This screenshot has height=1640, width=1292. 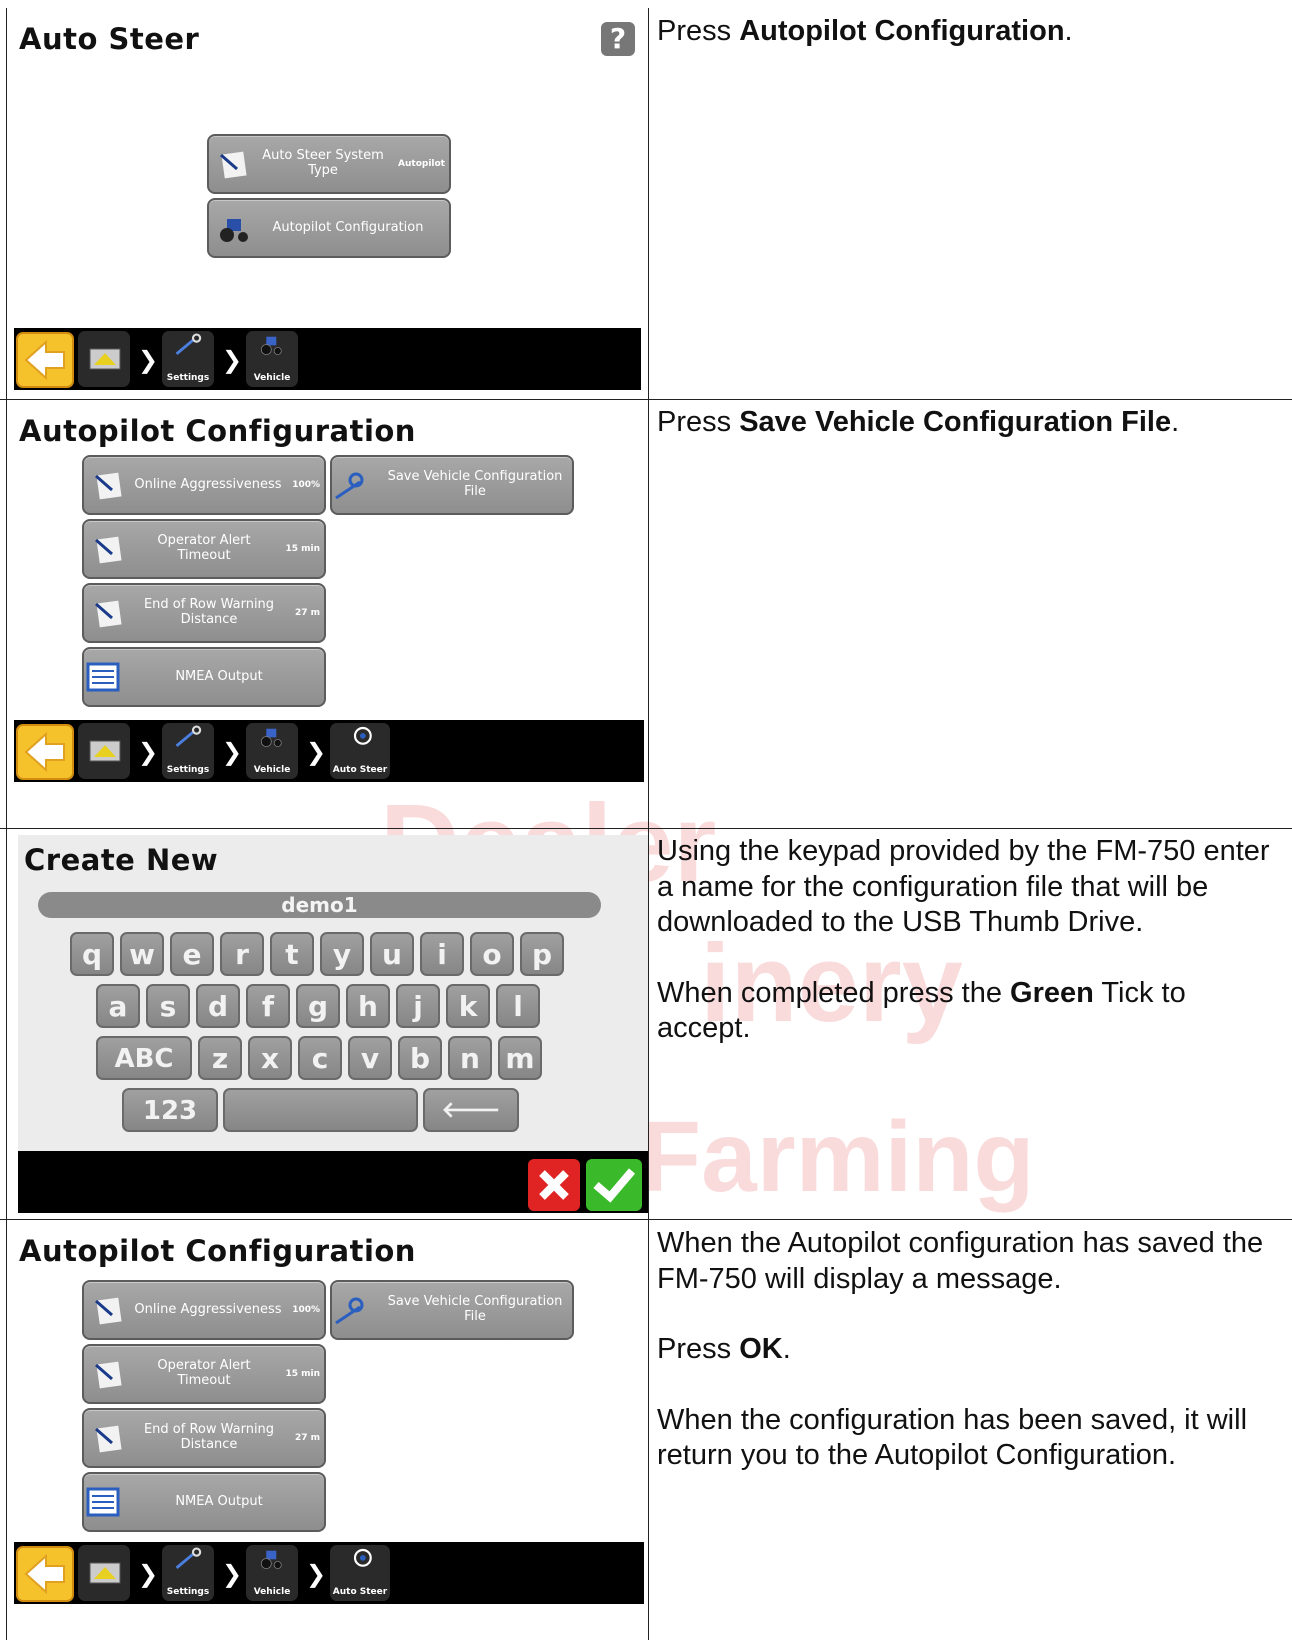 What do you see at coordinates (92, 954) in the screenshot?
I see `key-q: q` at bounding box center [92, 954].